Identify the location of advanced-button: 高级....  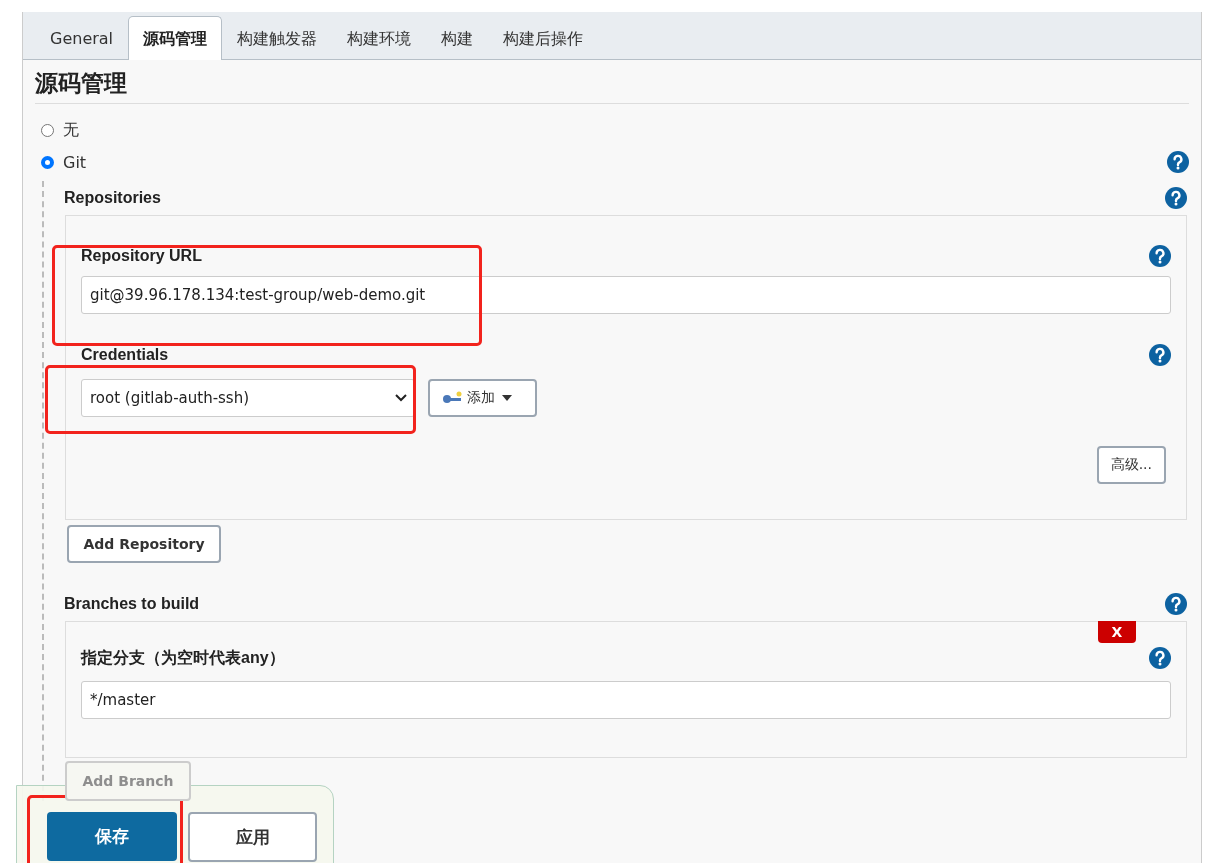
(1131, 465).